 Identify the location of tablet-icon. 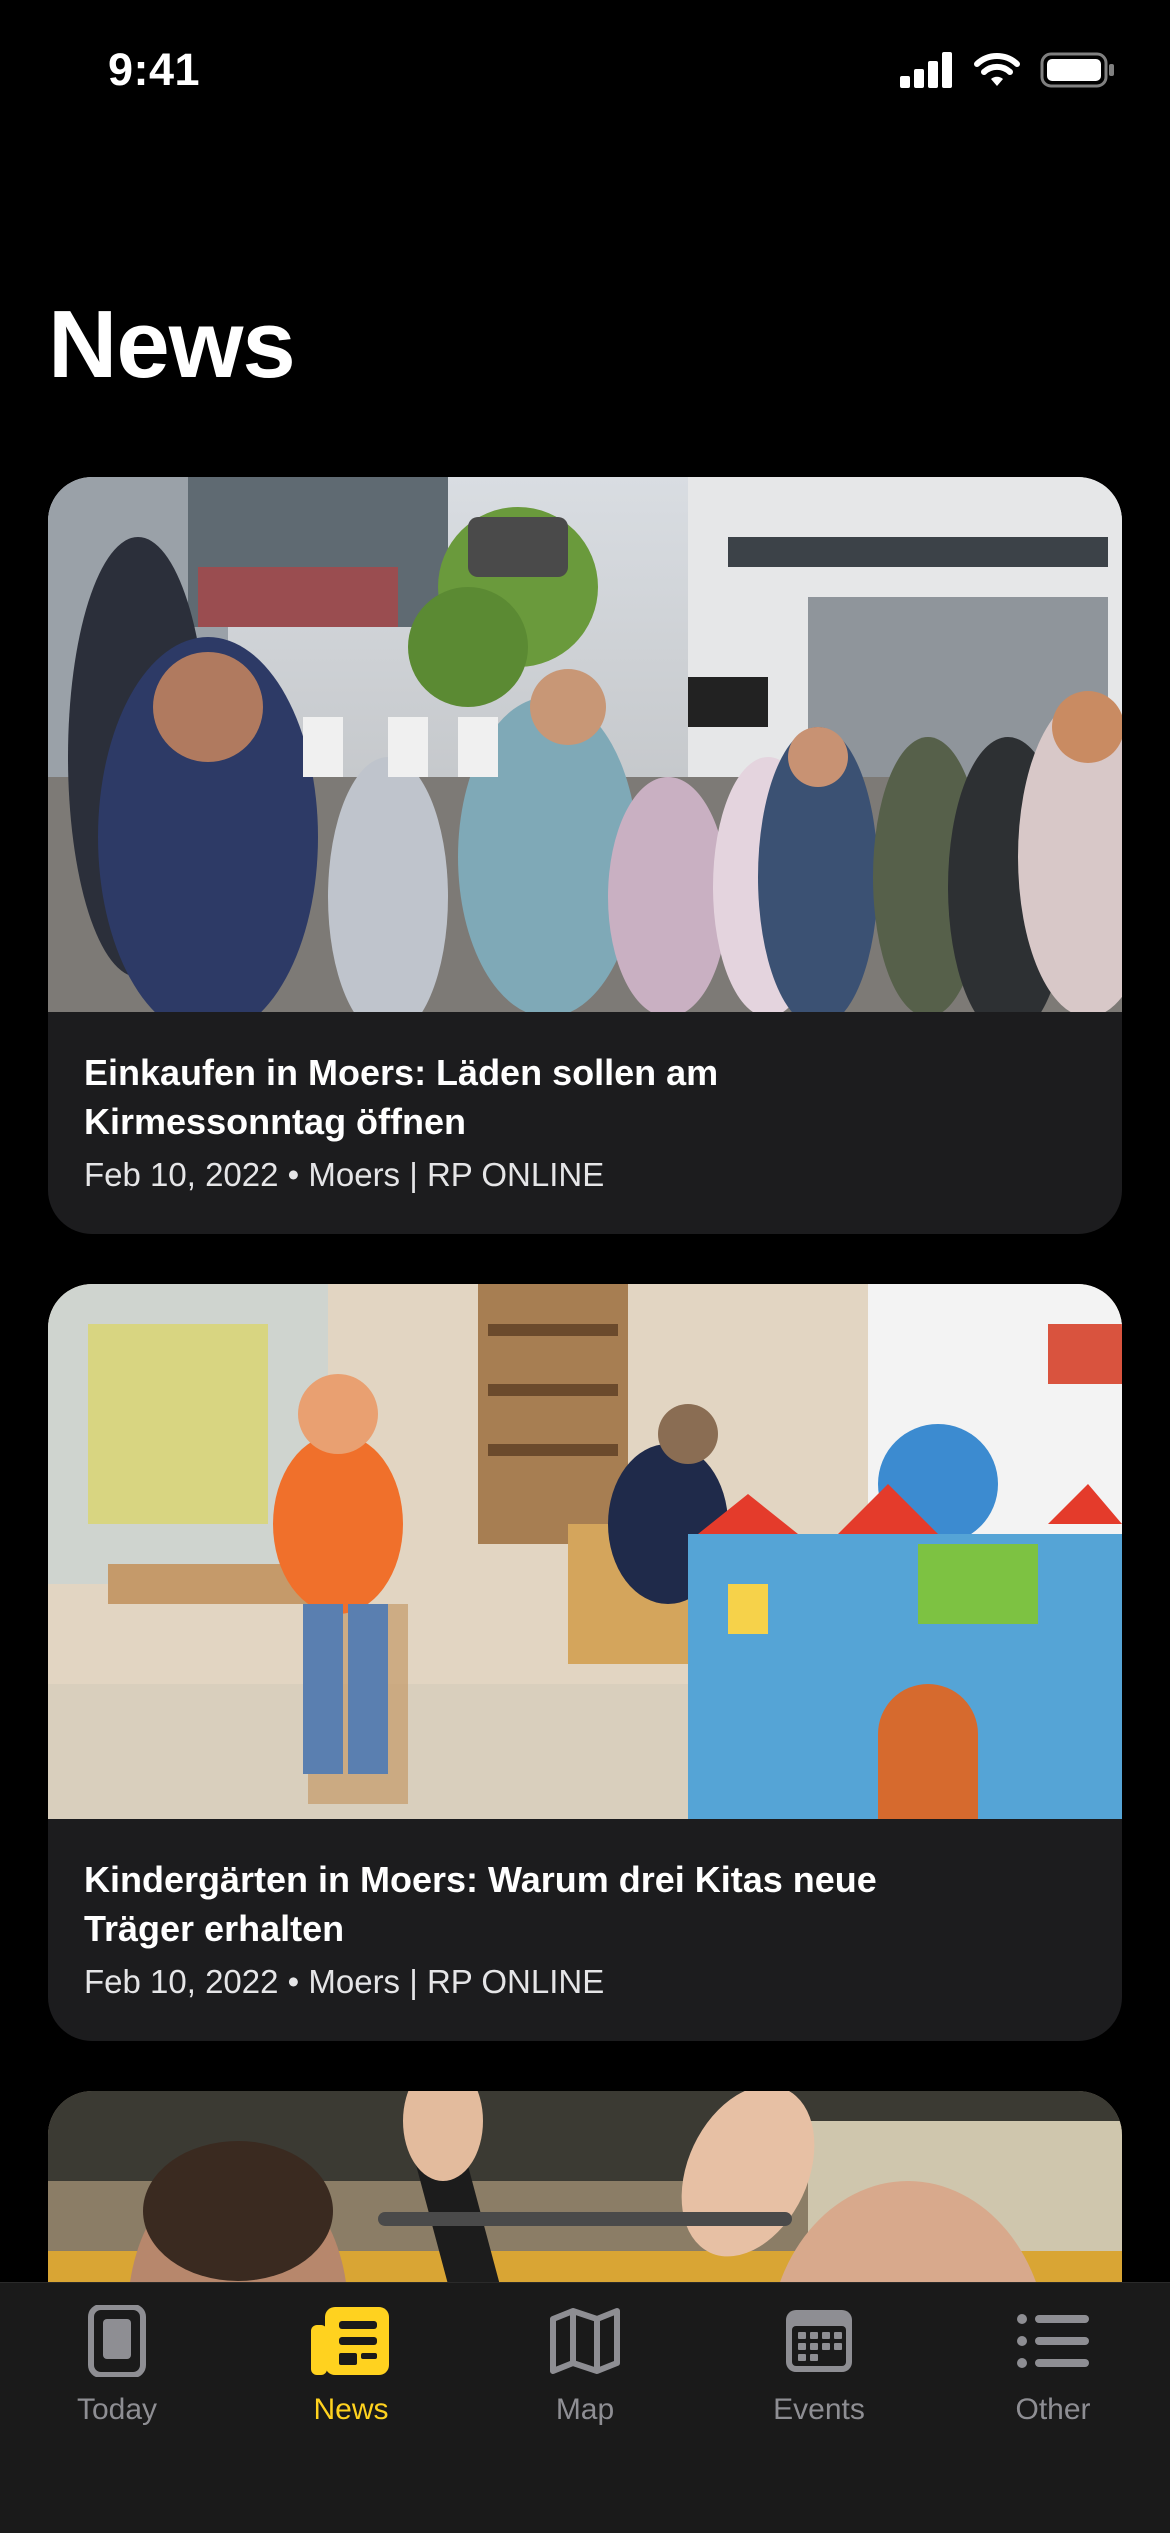
(117, 2341).